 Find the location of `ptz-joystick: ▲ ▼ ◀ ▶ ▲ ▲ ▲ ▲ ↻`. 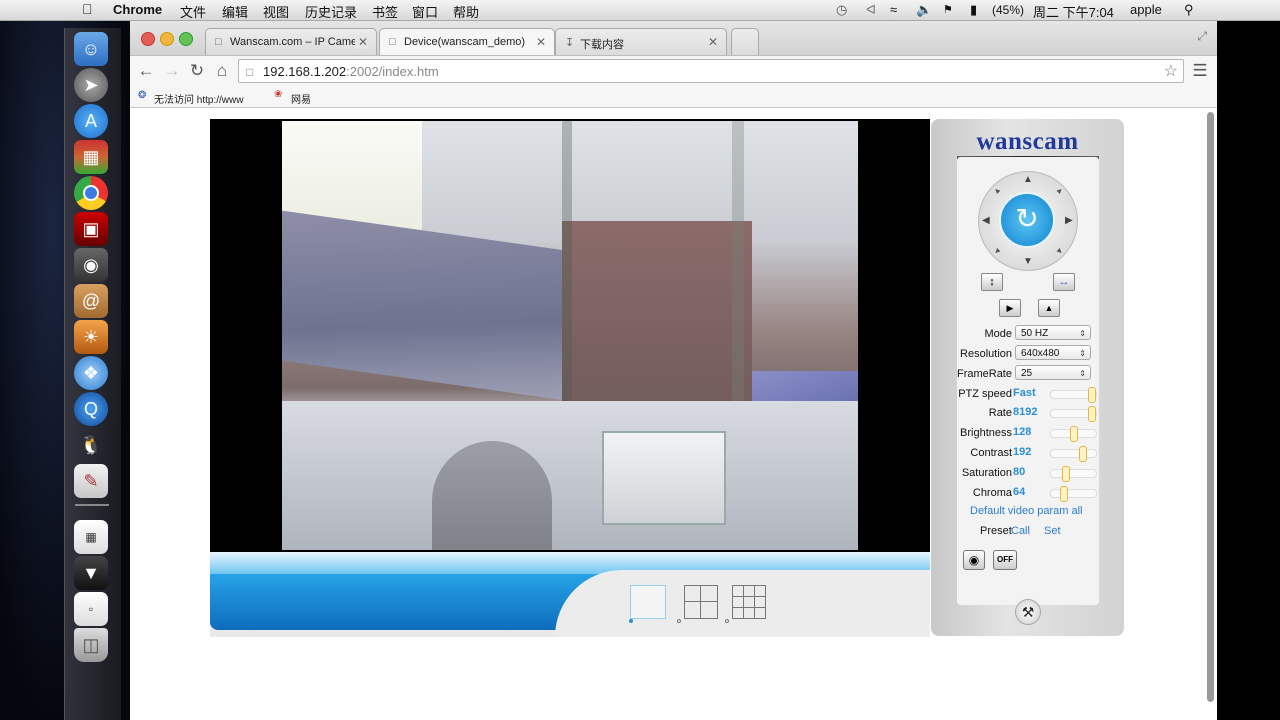

ptz-joystick: ▲ ▼ ◀ ▶ ▲ ▲ ▲ ▲ ↻ is located at coordinates (1028, 221).